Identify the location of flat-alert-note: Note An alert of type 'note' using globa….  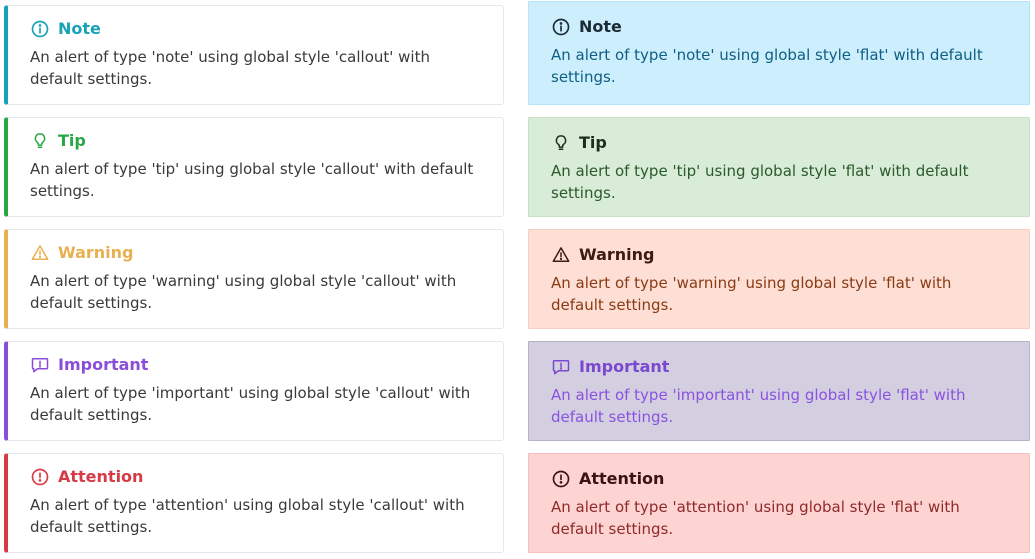
(779, 53).